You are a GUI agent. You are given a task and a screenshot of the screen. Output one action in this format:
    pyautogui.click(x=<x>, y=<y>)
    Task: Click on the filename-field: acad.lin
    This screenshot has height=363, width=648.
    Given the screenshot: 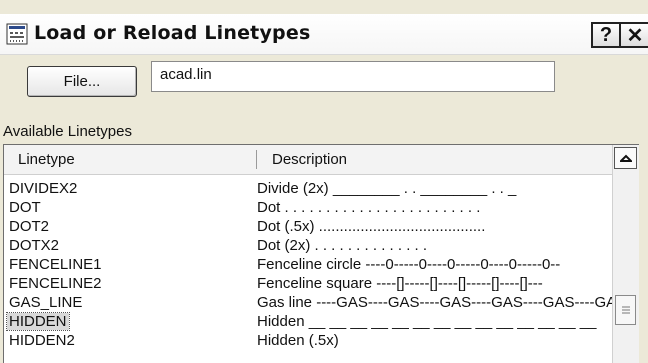 What is the action you would take?
    pyautogui.click(x=353, y=76)
    